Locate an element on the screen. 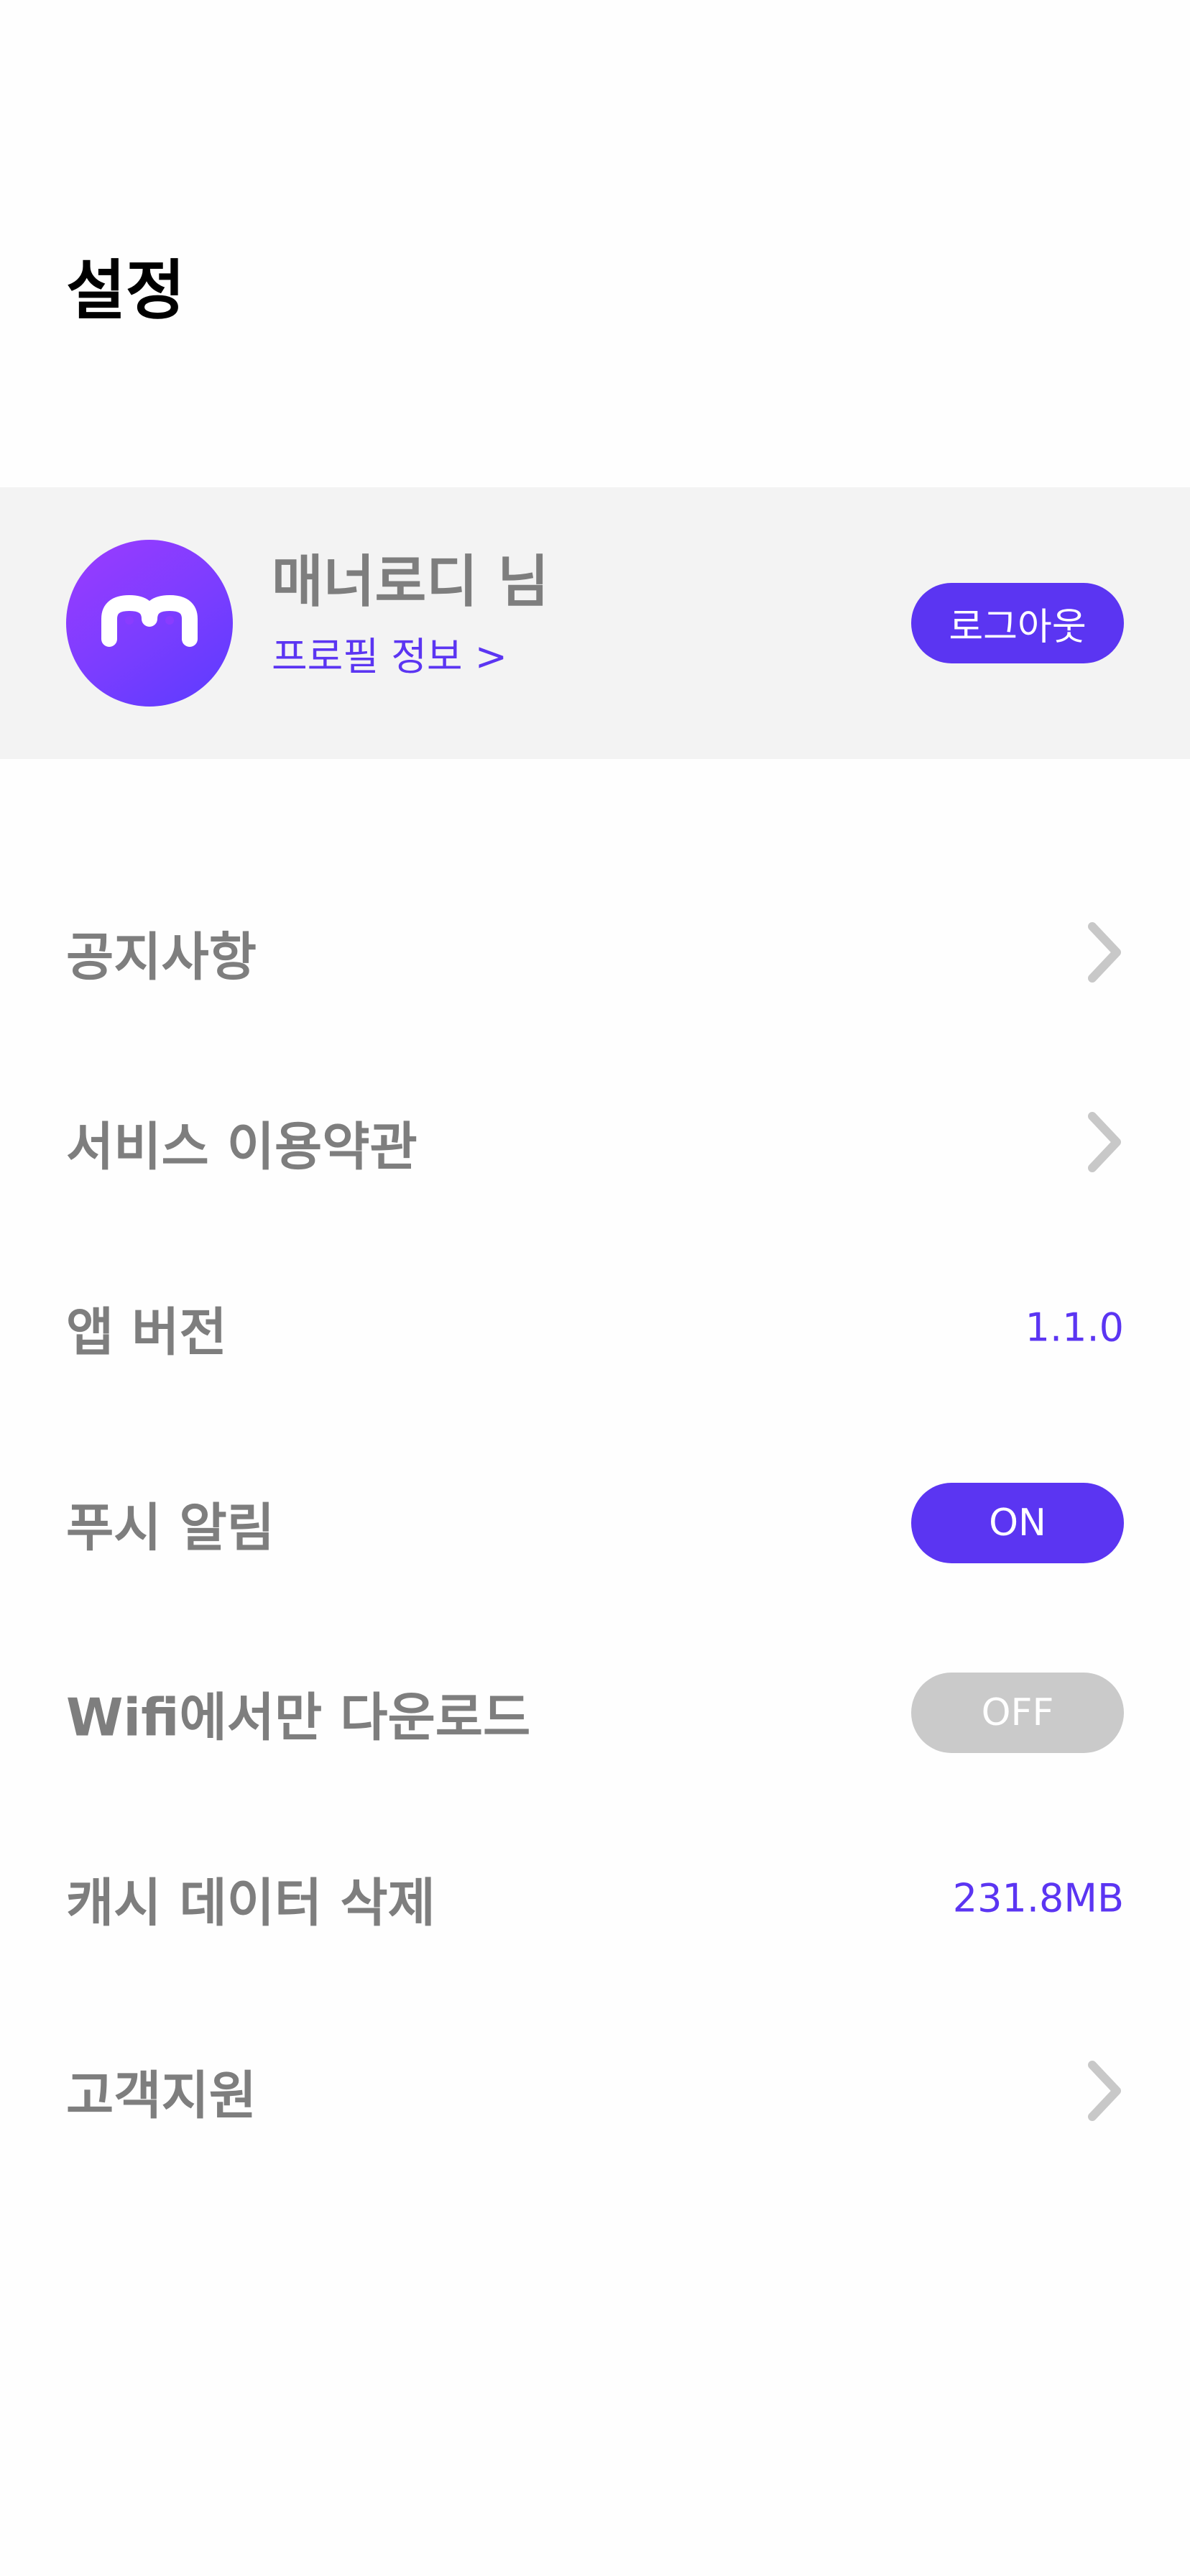 This screenshot has height=2576, width=1190. settings-item-terms: 서비스 이용약관 is located at coordinates (595, 1142).